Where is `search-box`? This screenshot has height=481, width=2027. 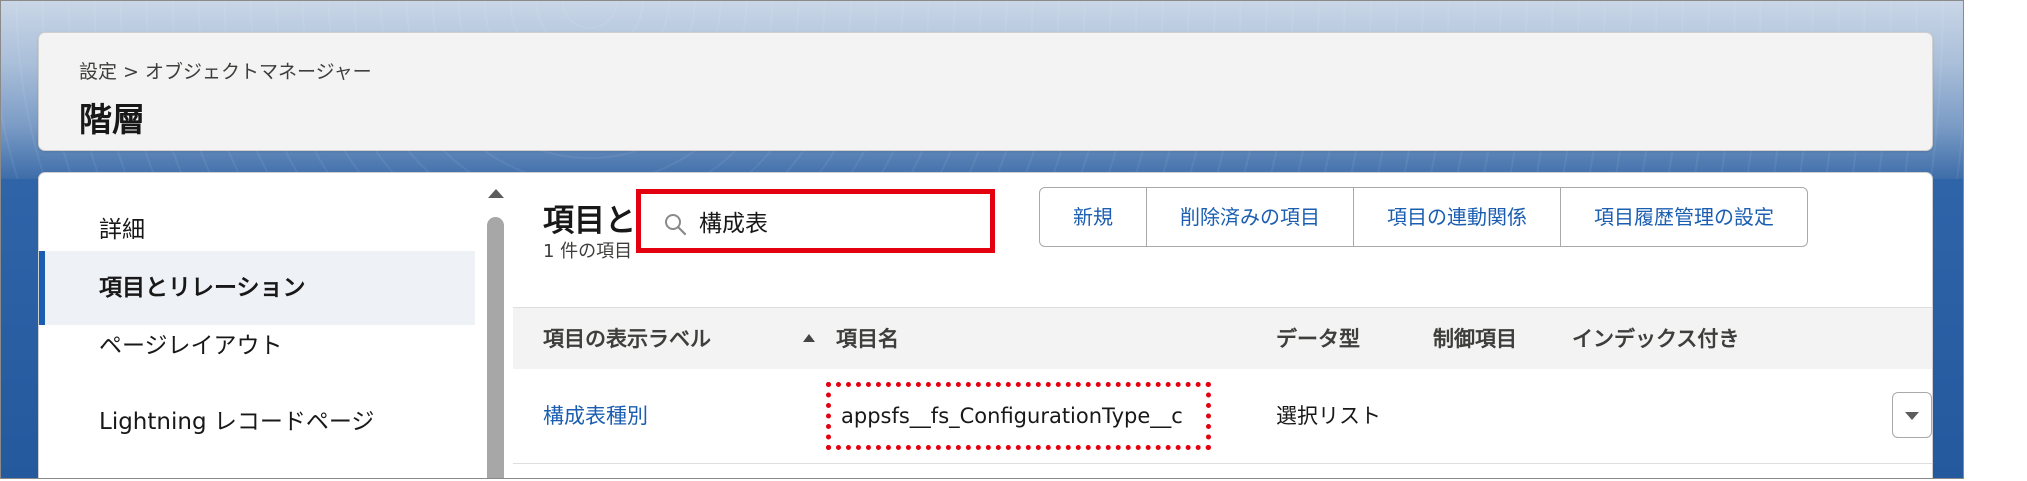 search-box is located at coordinates (815, 221).